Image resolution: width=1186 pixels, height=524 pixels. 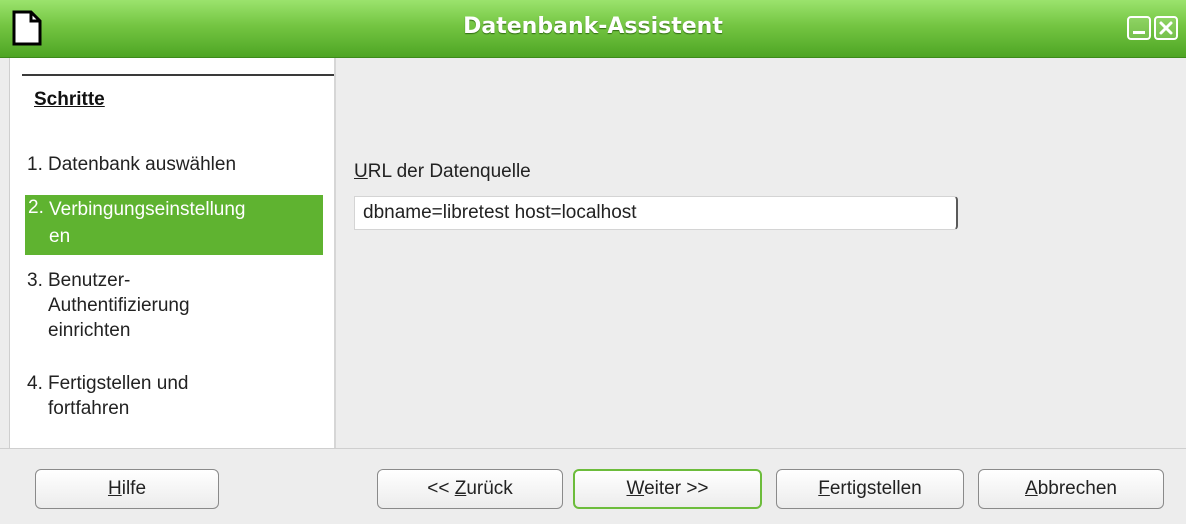 What do you see at coordinates (179, 75) in the screenshot?
I see `steps-separator` at bounding box center [179, 75].